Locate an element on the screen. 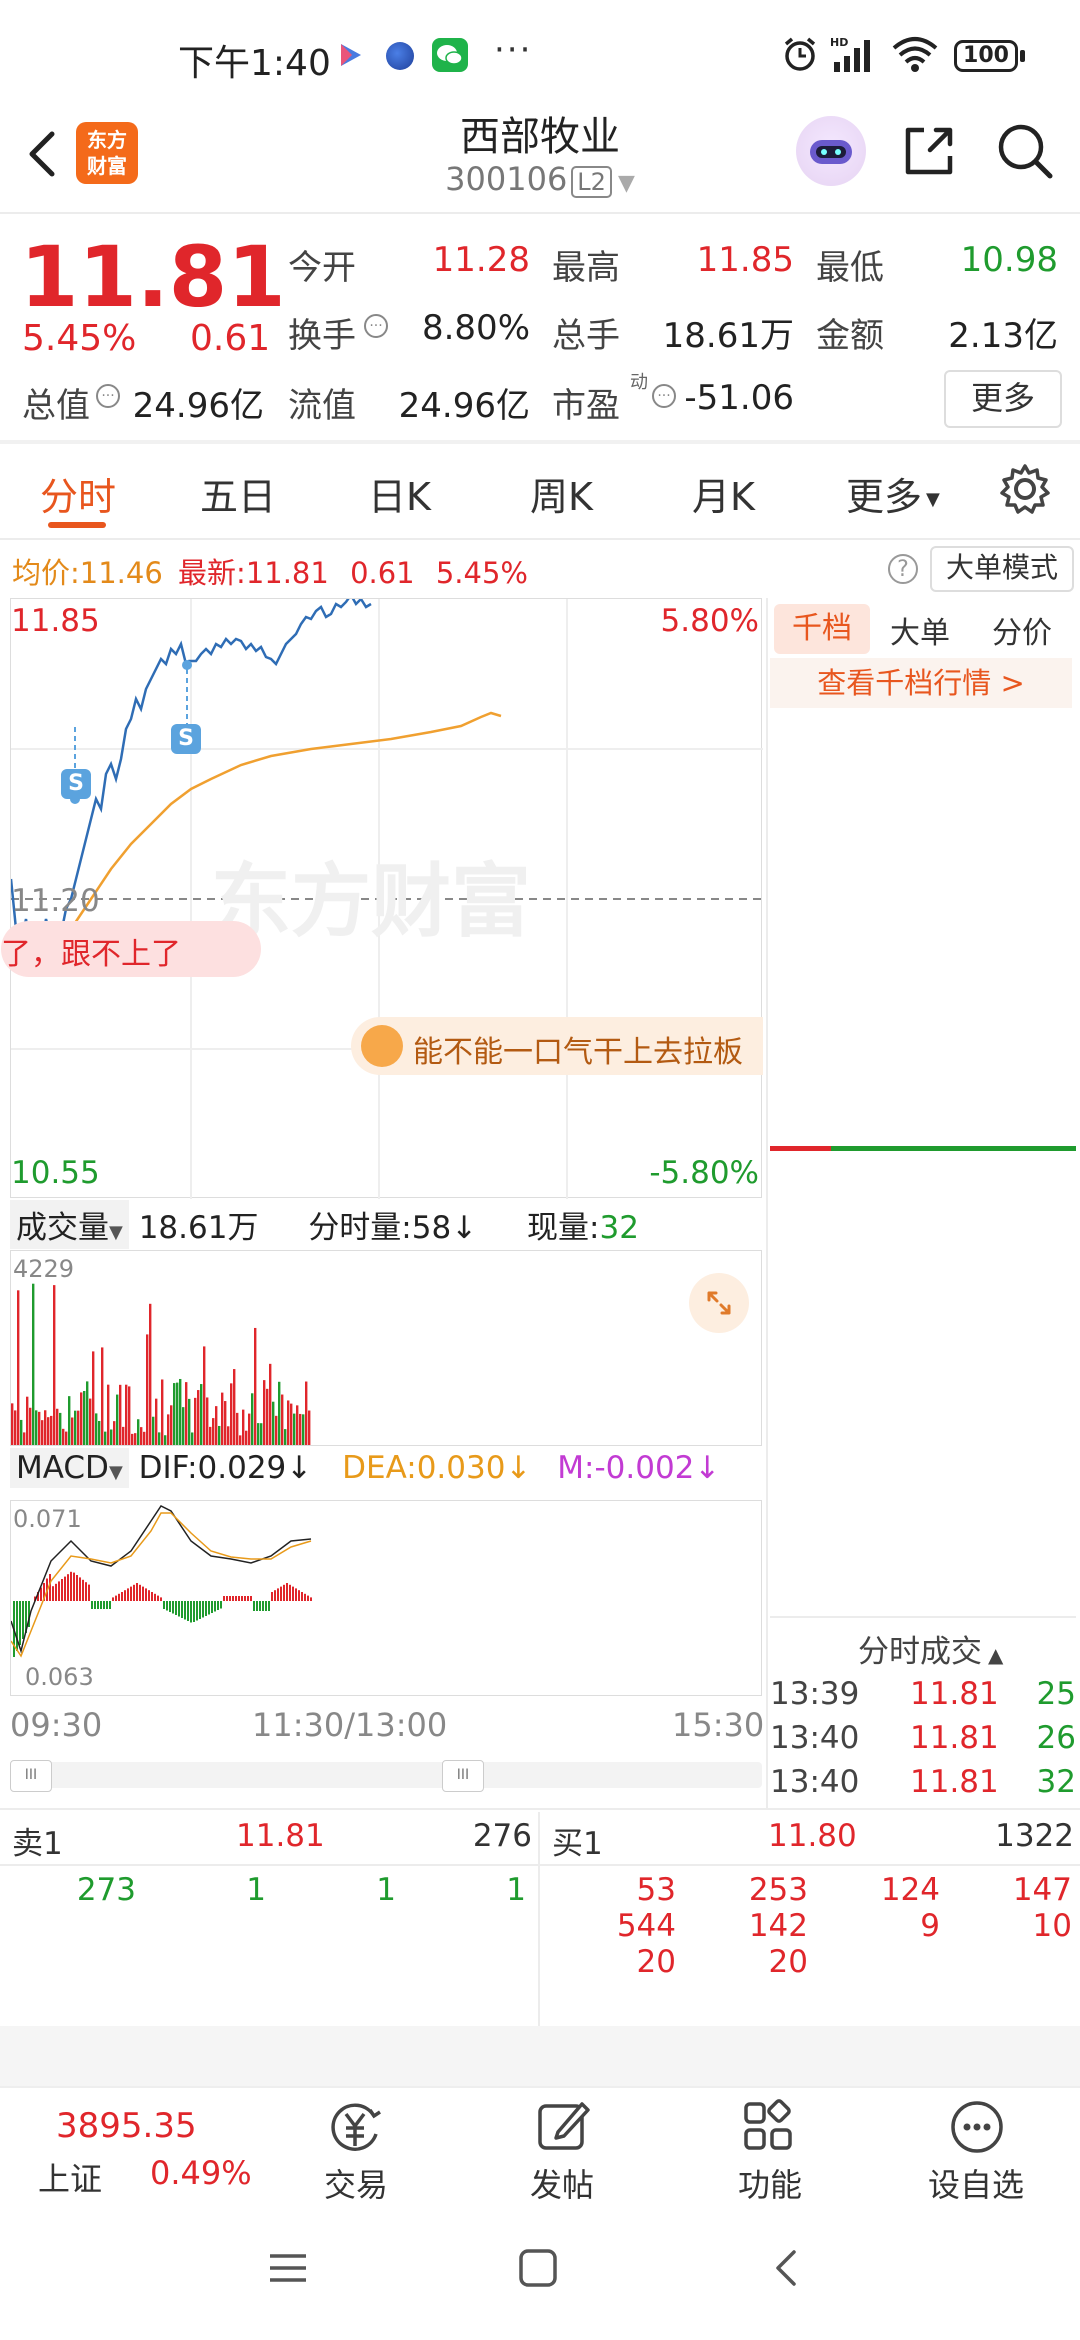  scroller-left-handle: III is located at coordinates (31, 1776).